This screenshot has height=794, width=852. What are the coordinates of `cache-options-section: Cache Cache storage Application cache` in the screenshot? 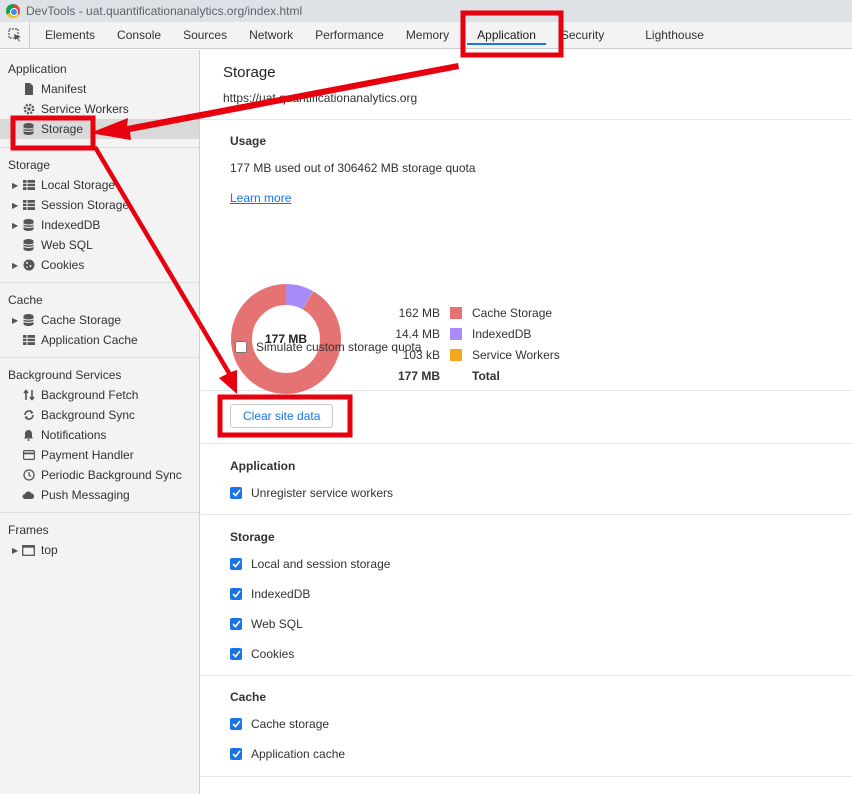 It's located at (526, 726).